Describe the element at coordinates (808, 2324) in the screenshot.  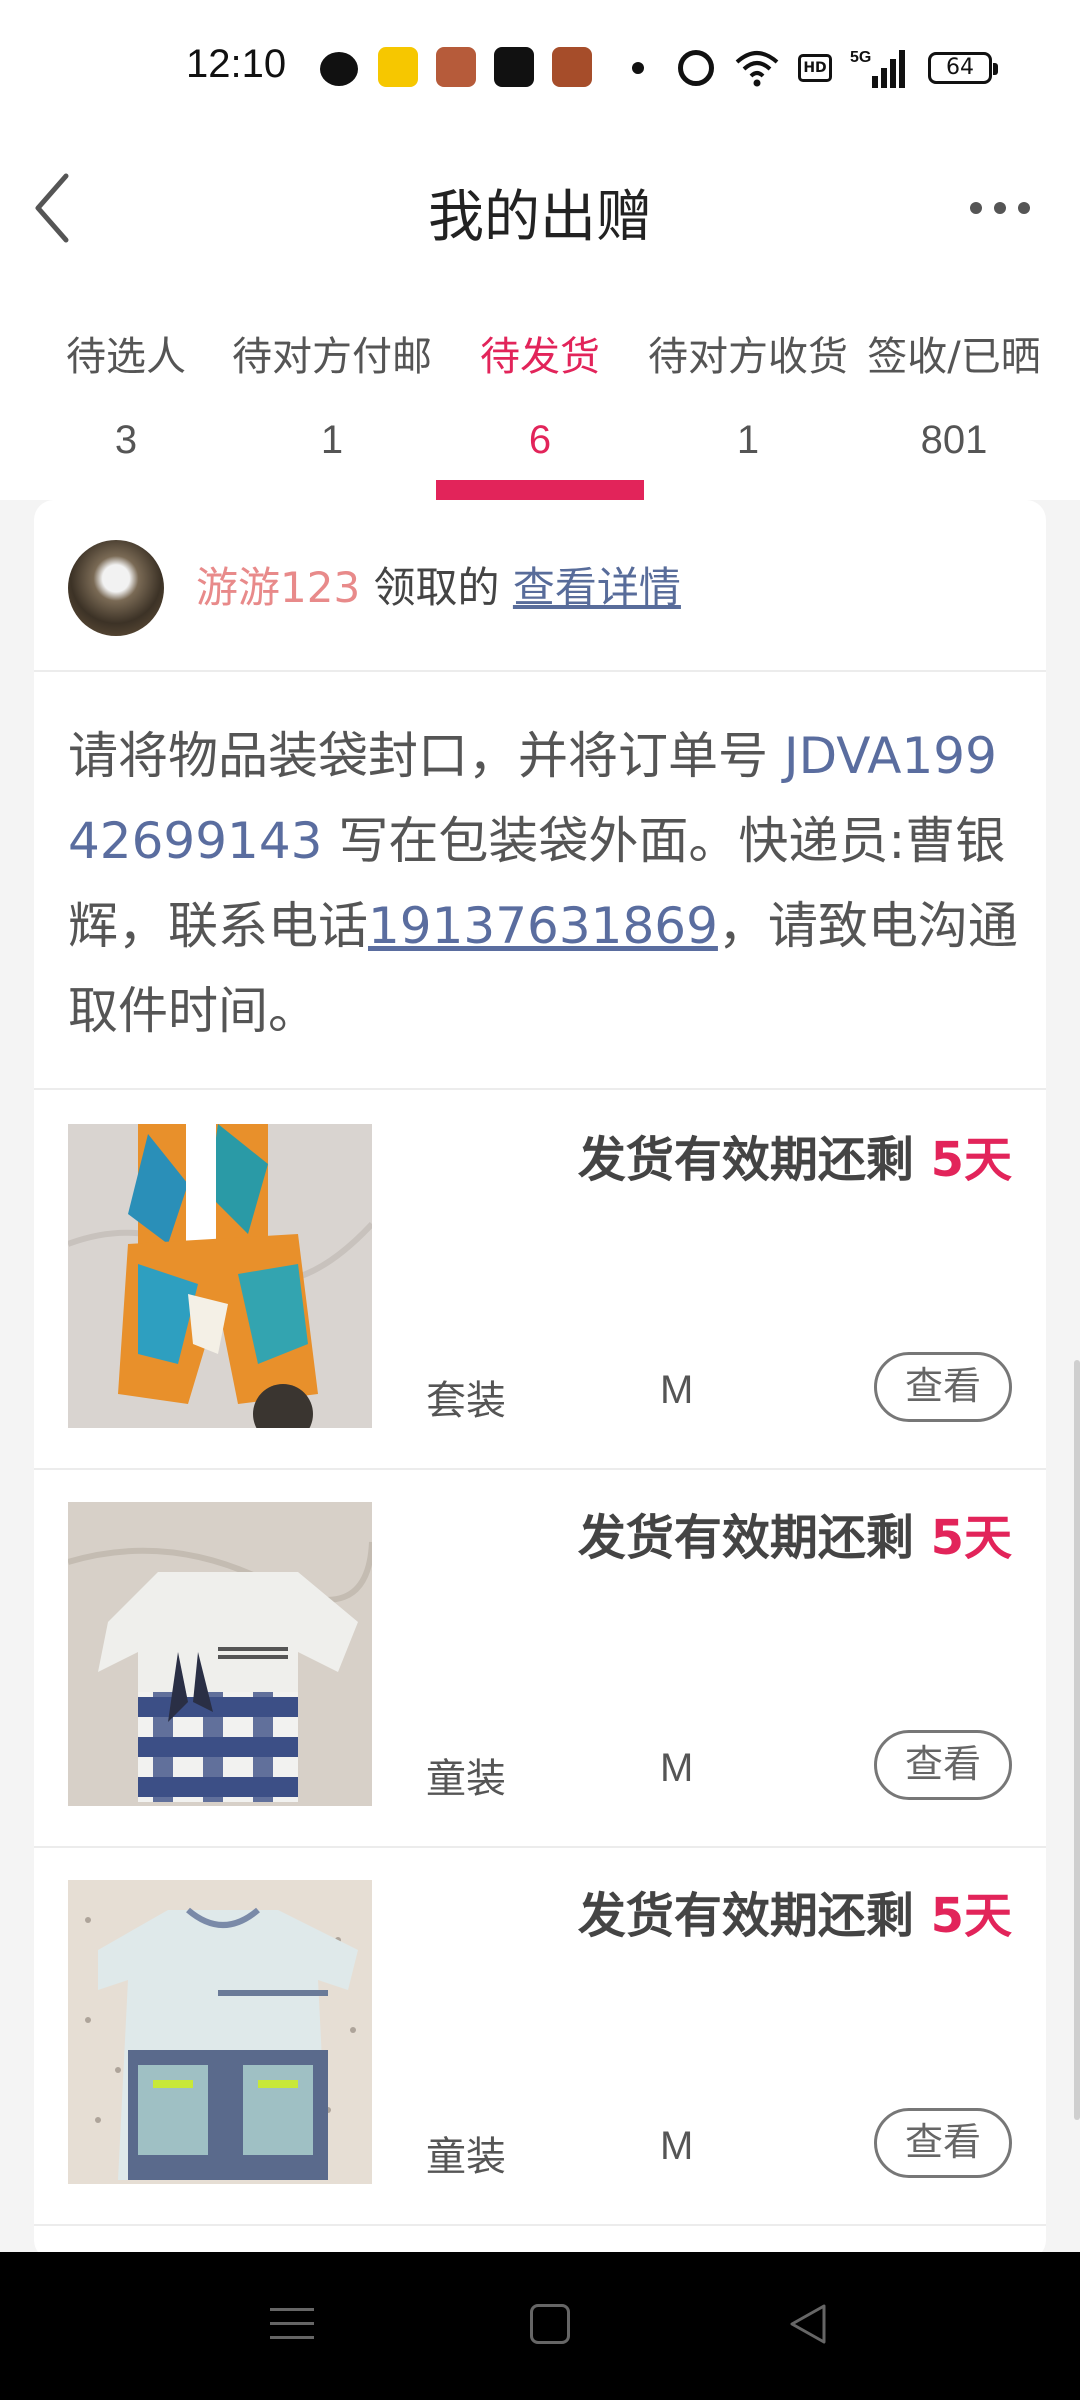
I see `nav-back-button` at that location.